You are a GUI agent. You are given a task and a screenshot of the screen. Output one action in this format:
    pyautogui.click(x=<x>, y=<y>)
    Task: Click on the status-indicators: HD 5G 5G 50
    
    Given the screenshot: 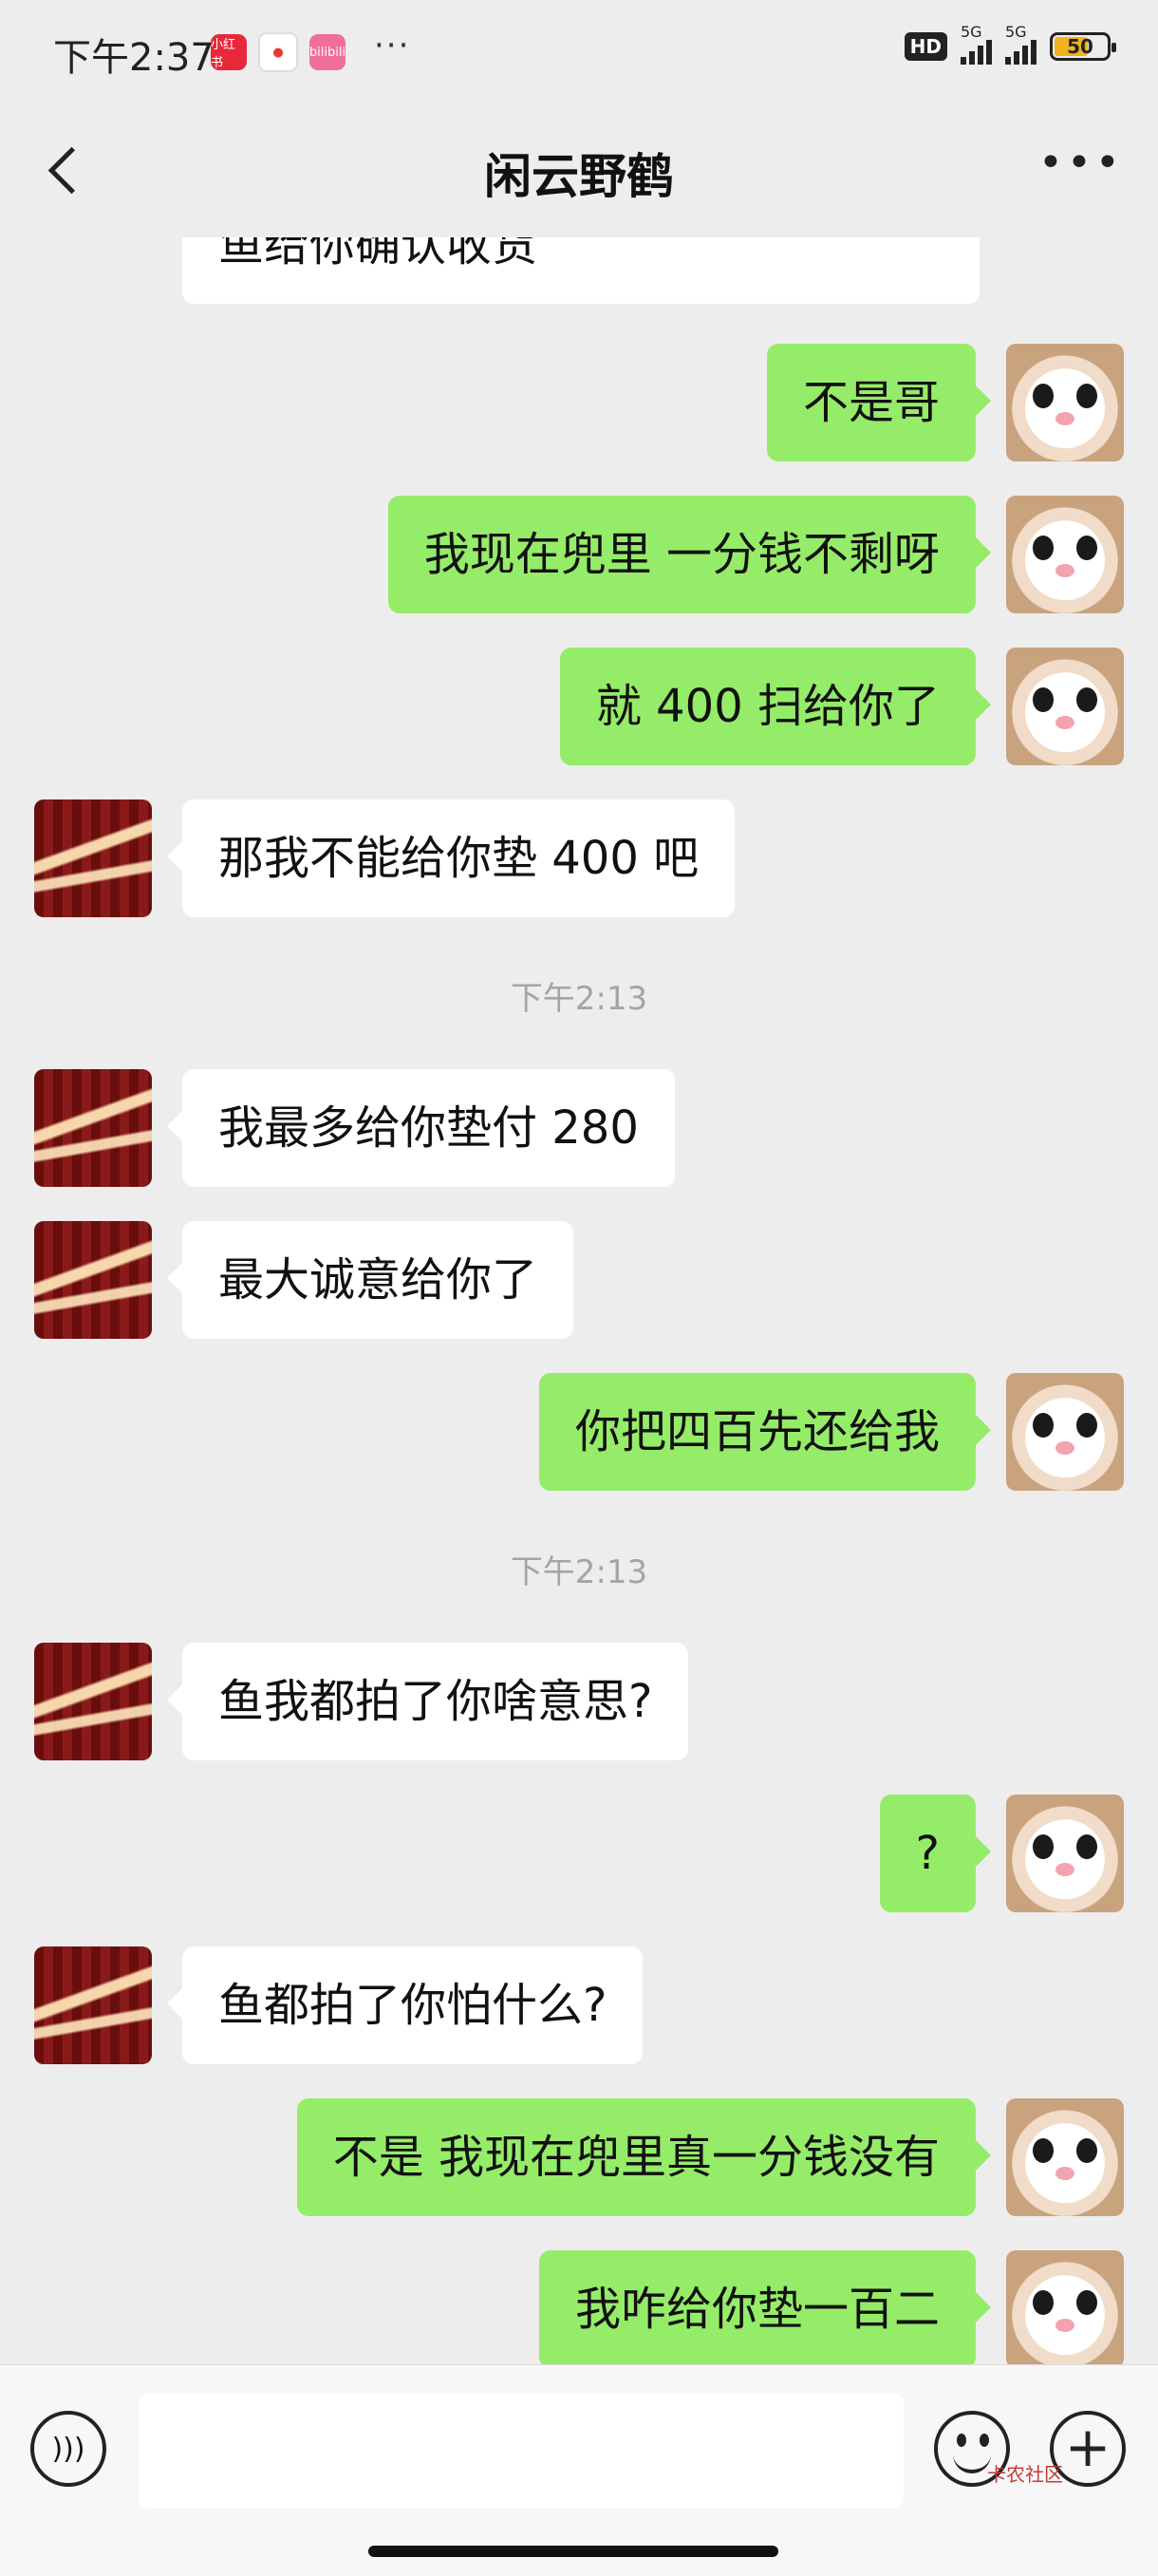 What is the action you would take?
    pyautogui.click(x=1010, y=44)
    